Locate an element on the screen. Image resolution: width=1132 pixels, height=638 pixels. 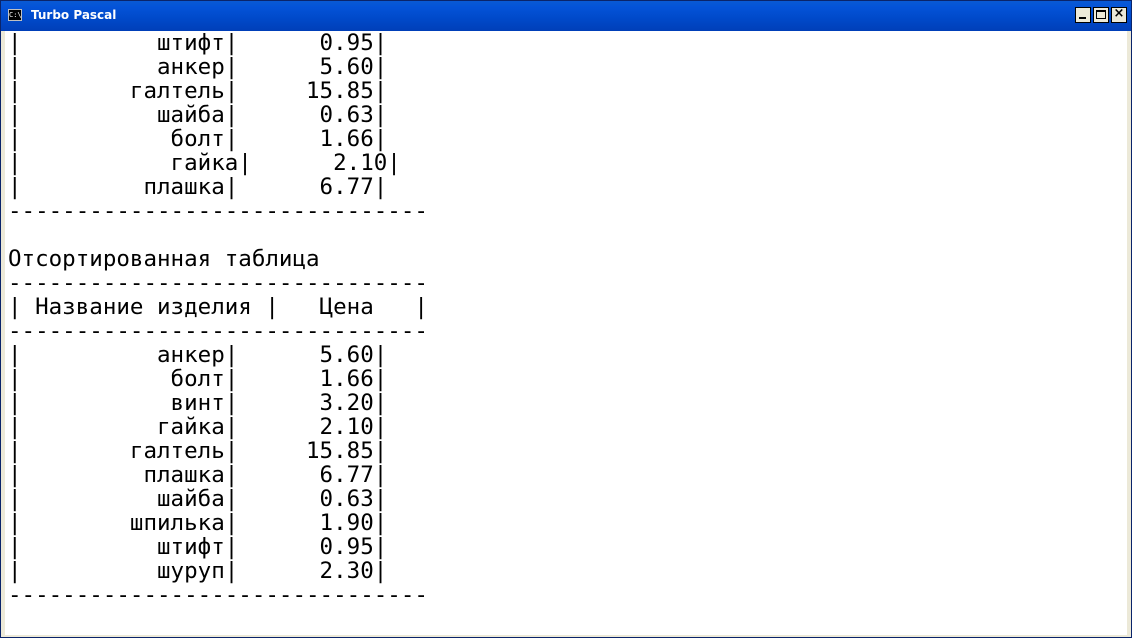
table-row: | шайба| 0.63| is located at coordinates (198, 499).